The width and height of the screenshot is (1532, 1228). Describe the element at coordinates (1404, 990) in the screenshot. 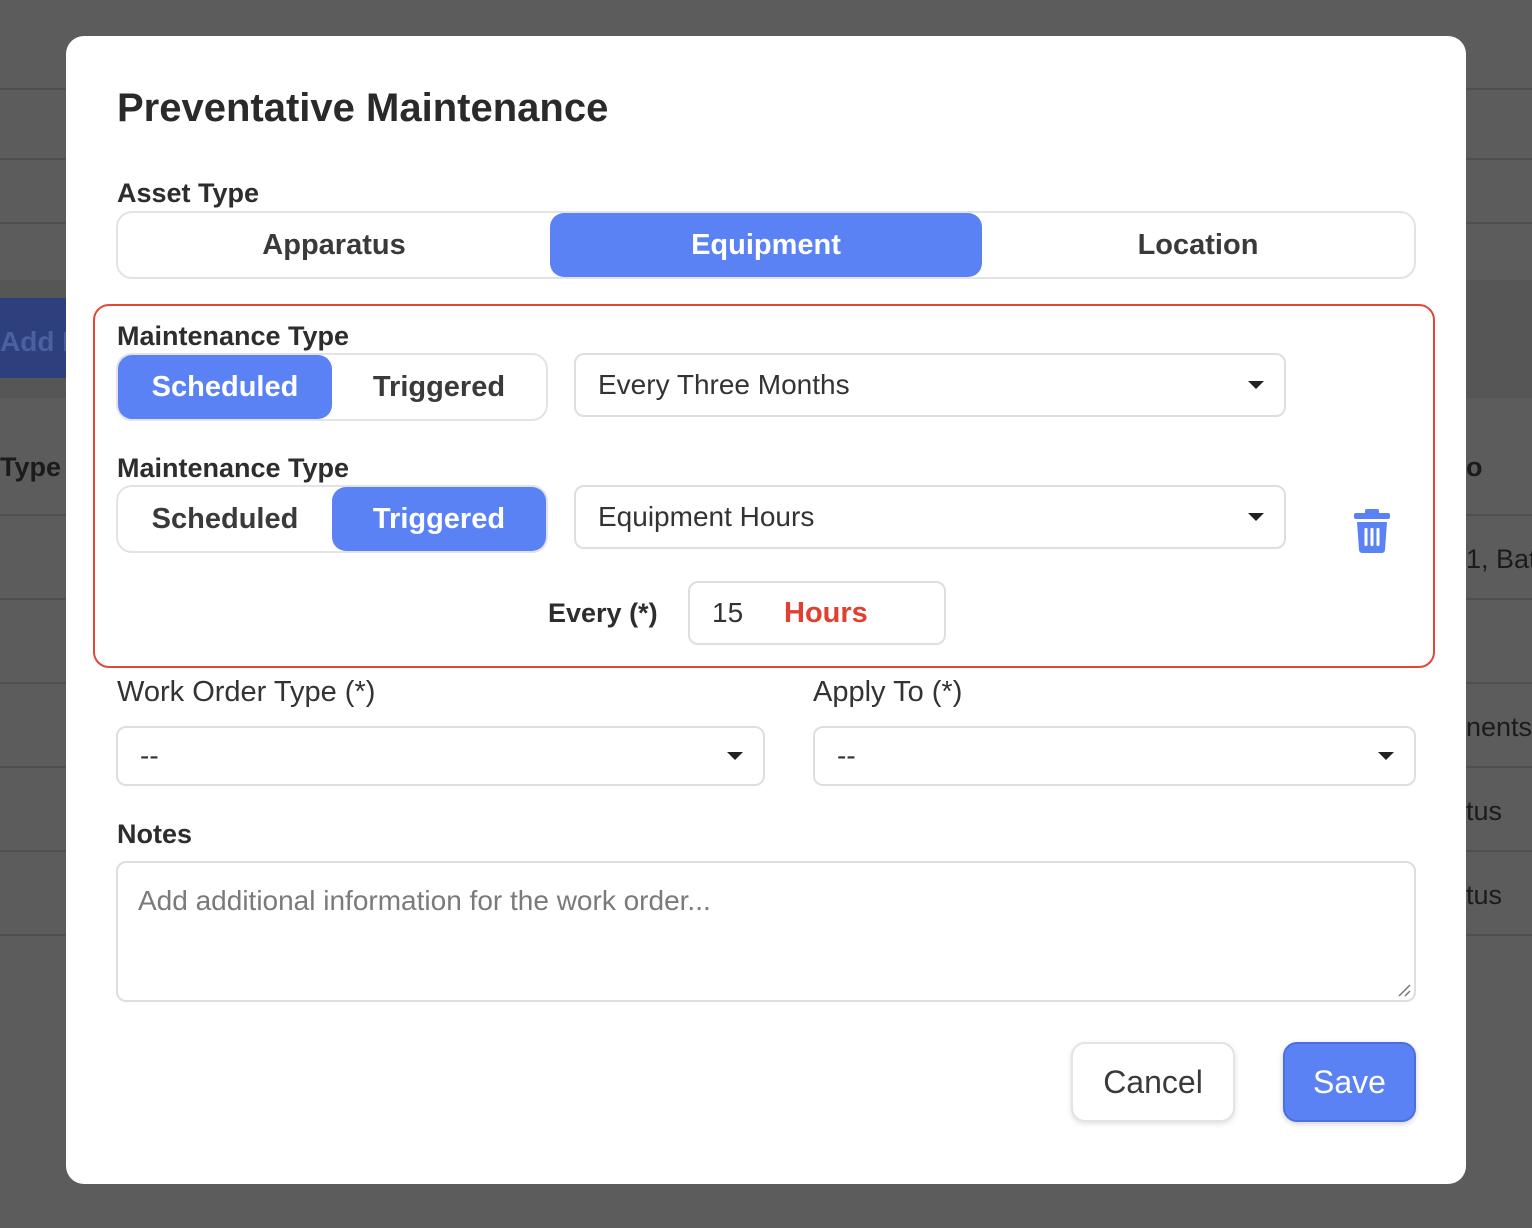

I see `resize-handle-icon` at that location.